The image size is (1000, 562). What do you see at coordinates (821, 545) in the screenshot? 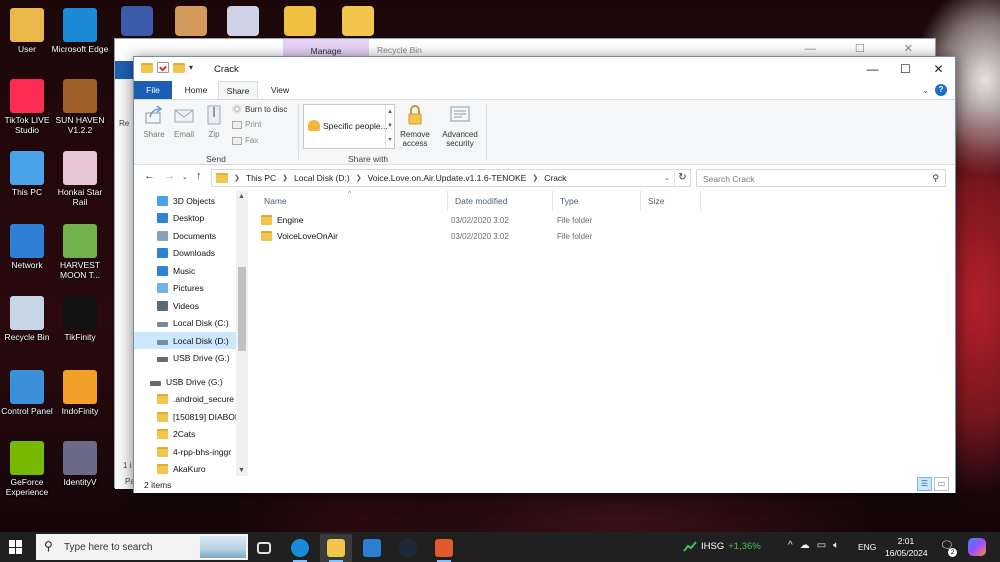
I see `display-icon: ▭` at bounding box center [821, 545].